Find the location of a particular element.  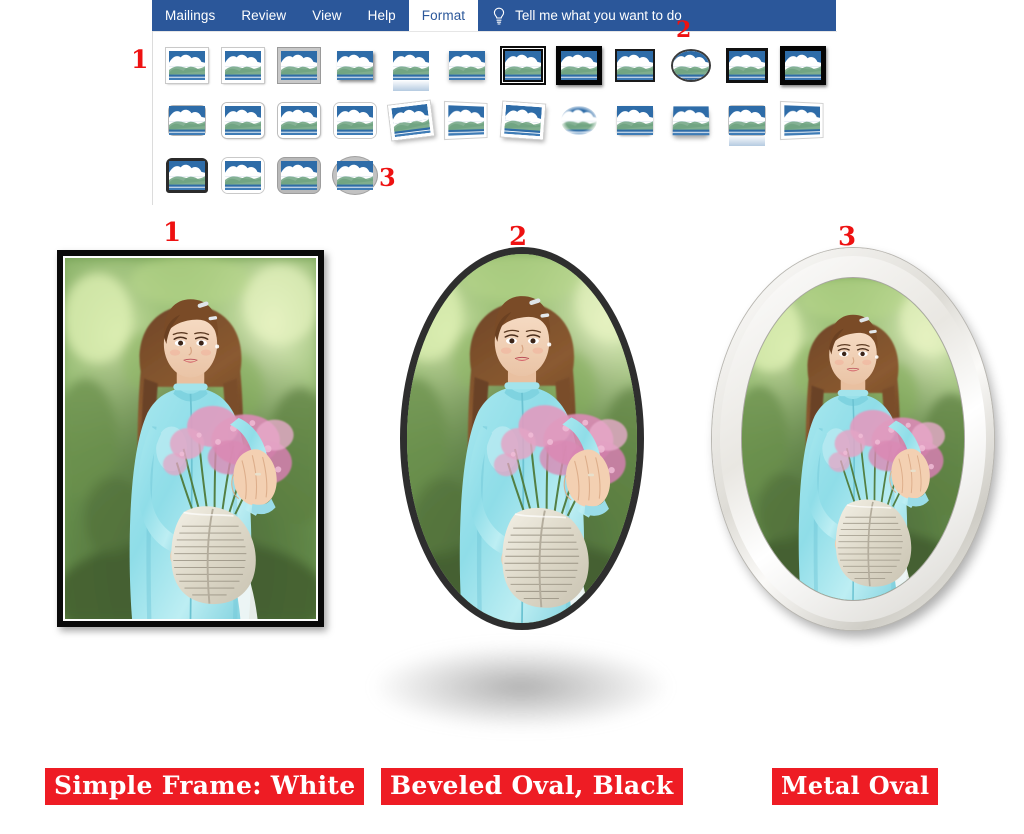

tell-me-label: Tell me what you want to do is located at coordinates (598, 15).